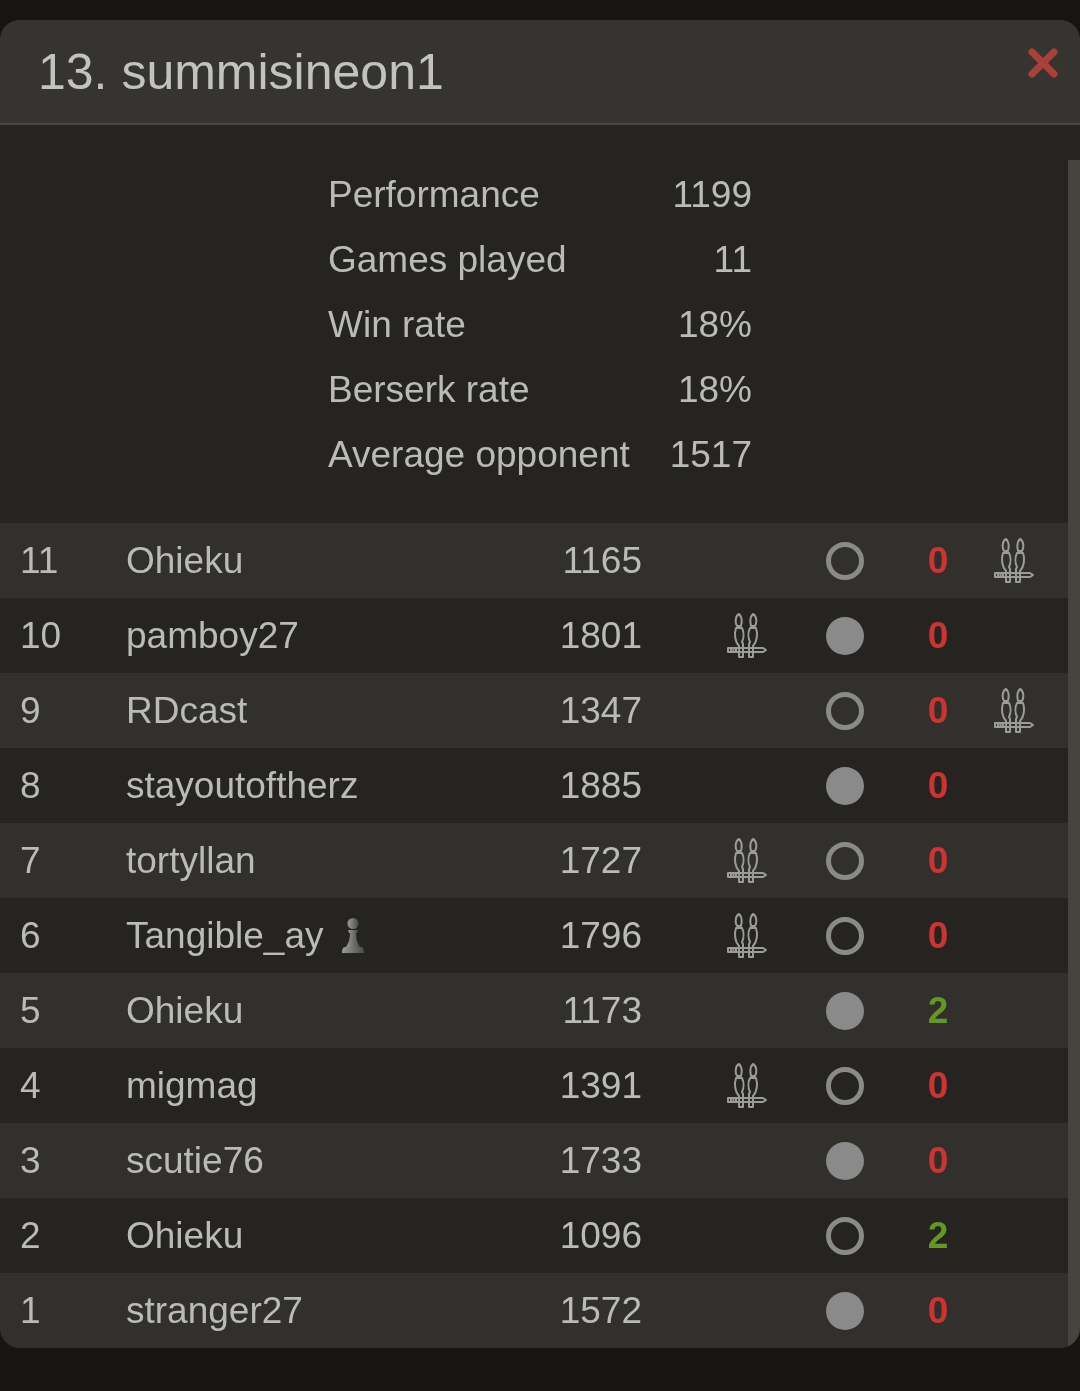  Describe the element at coordinates (30, 785) in the screenshot. I see `round-number: 8` at that location.